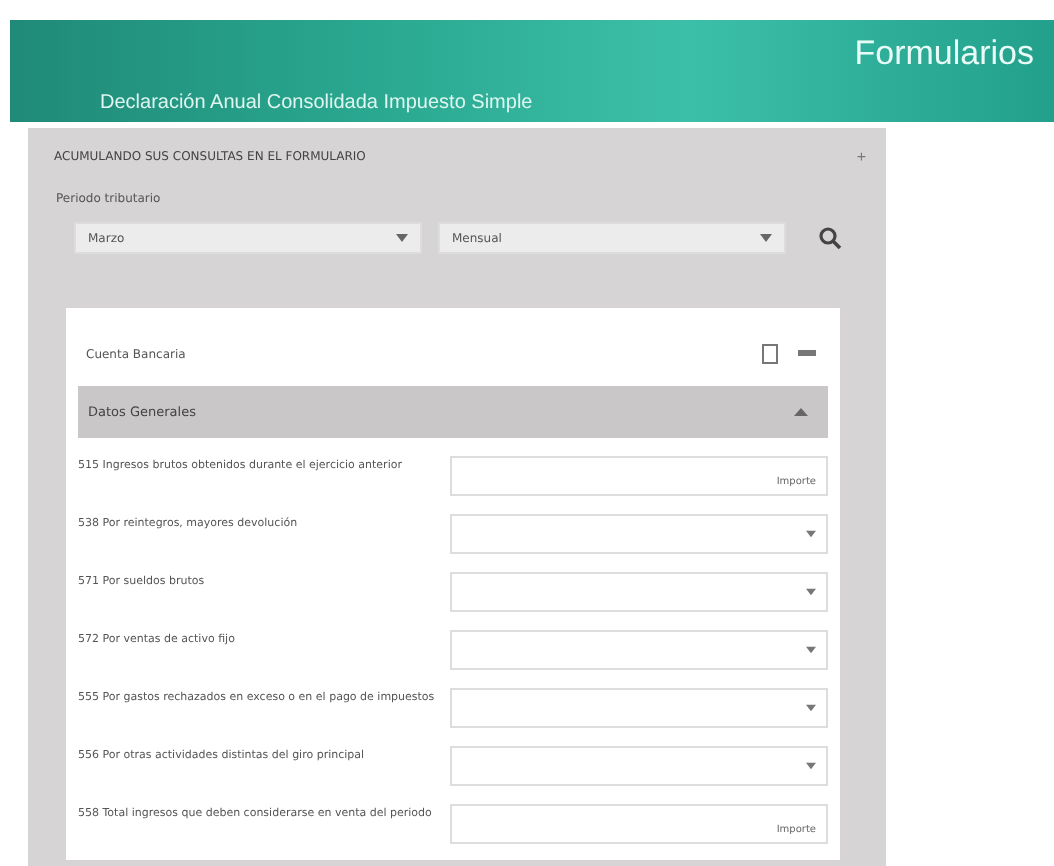  I want to click on document-icon, so click(770, 354).